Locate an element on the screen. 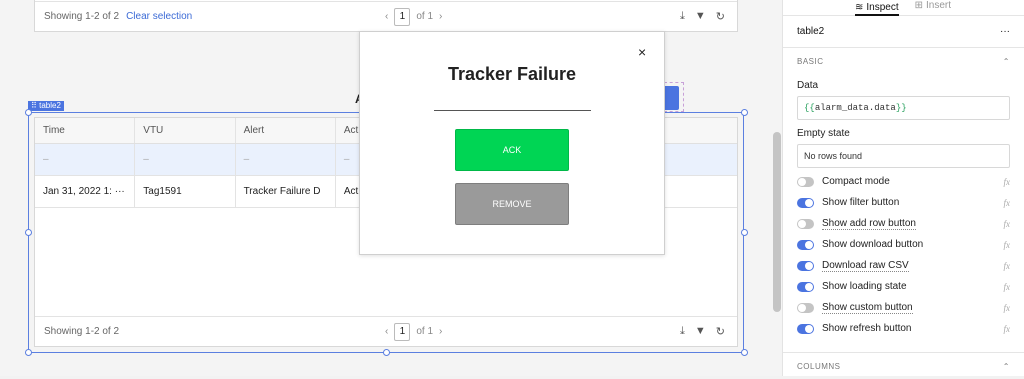  toggle-row-download-button: Show download button fx is located at coordinates (903, 244).